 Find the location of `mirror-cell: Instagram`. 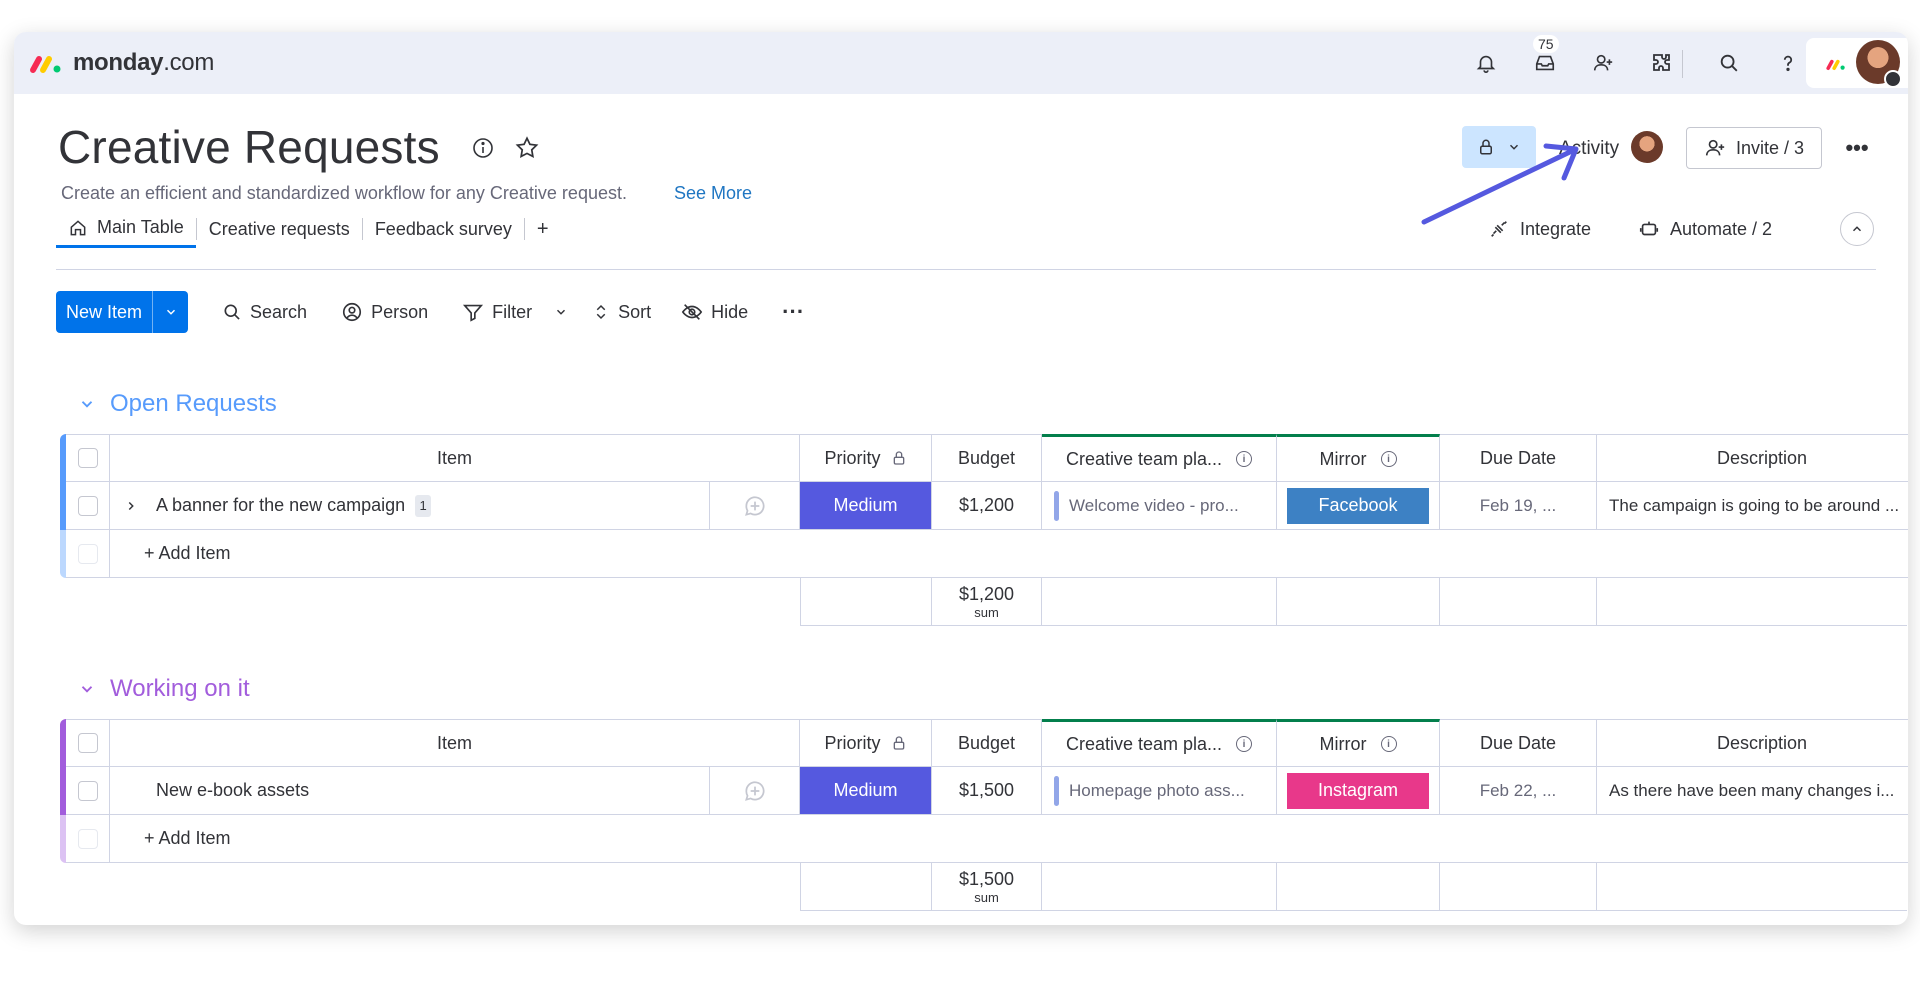

mirror-cell: Instagram is located at coordinates (1358, 791).